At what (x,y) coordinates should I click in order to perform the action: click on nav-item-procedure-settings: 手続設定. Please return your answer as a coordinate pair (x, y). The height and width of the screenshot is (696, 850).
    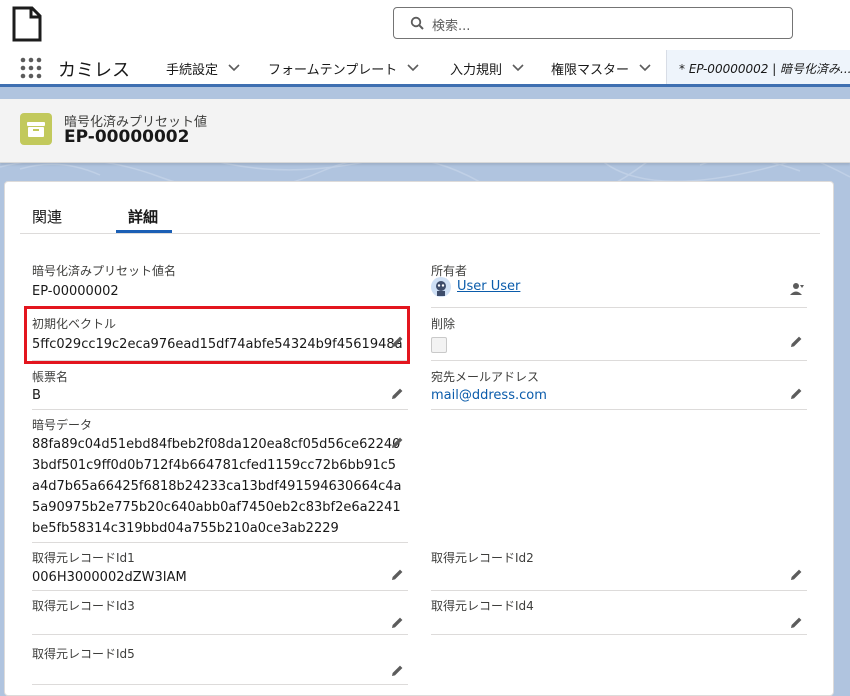
    Looking at the image, I should click on (203, 68).